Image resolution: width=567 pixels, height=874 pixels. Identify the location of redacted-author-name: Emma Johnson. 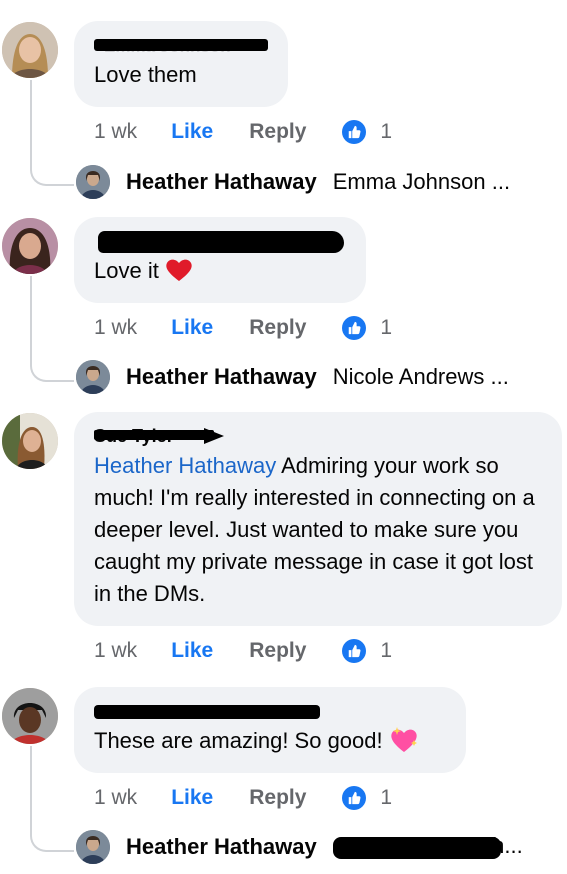
(181, 45).